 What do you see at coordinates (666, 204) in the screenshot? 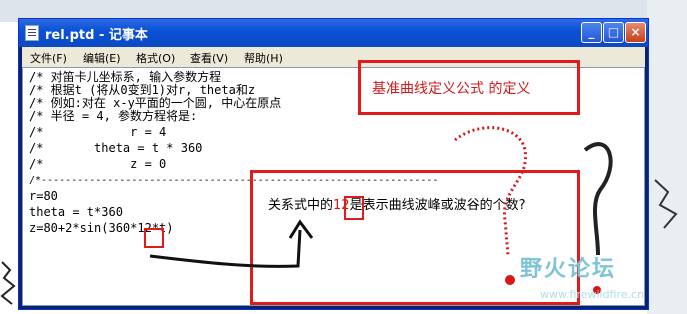
I see `scribble-right-icon` at bounding box center [666, 204].